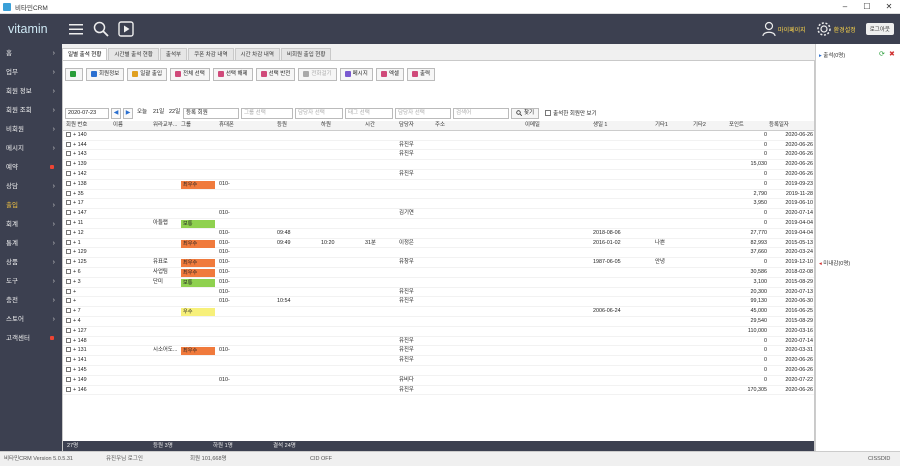 Image resolution: width=900 pixels, height=467 pixels. I want to click on close-button: ✕, so click(889, 7).